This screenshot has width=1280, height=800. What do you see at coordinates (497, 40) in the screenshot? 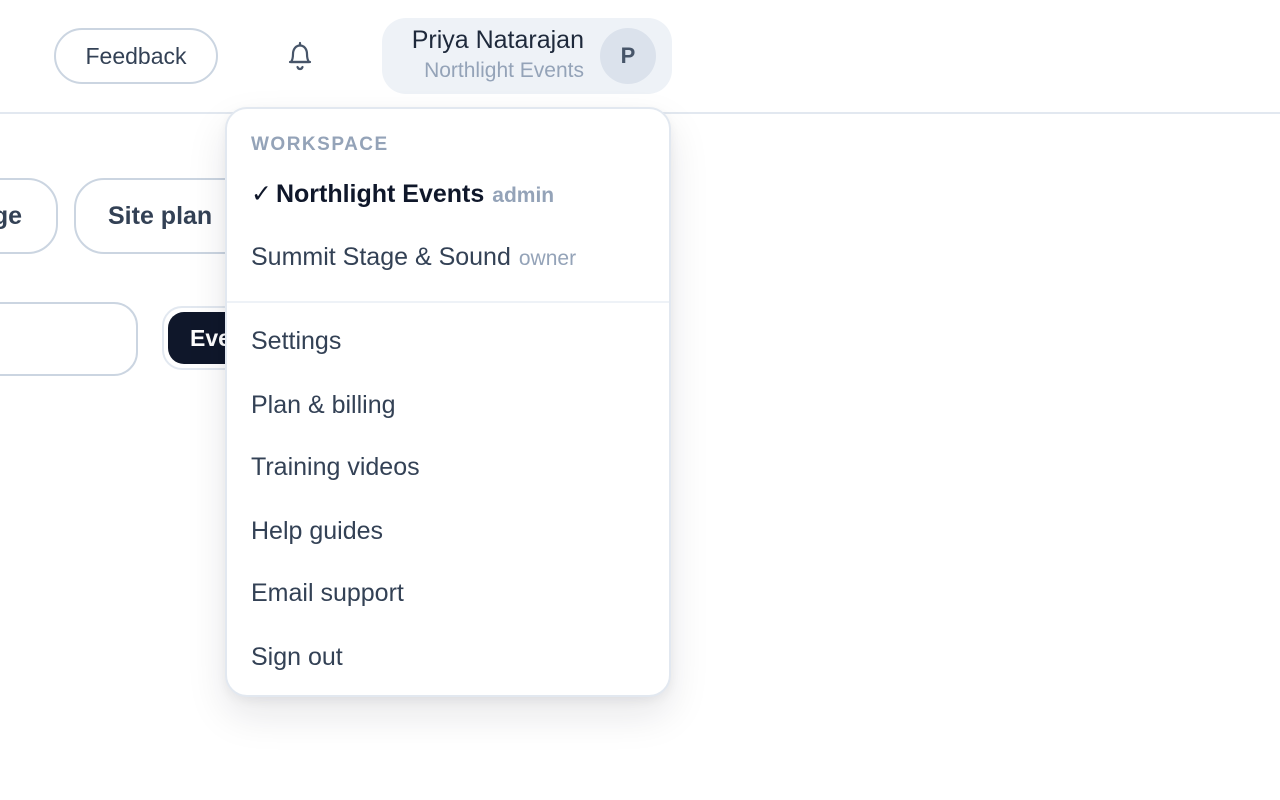
I see `user-name: Priya Natarajan` at bounding box center [497, 40].